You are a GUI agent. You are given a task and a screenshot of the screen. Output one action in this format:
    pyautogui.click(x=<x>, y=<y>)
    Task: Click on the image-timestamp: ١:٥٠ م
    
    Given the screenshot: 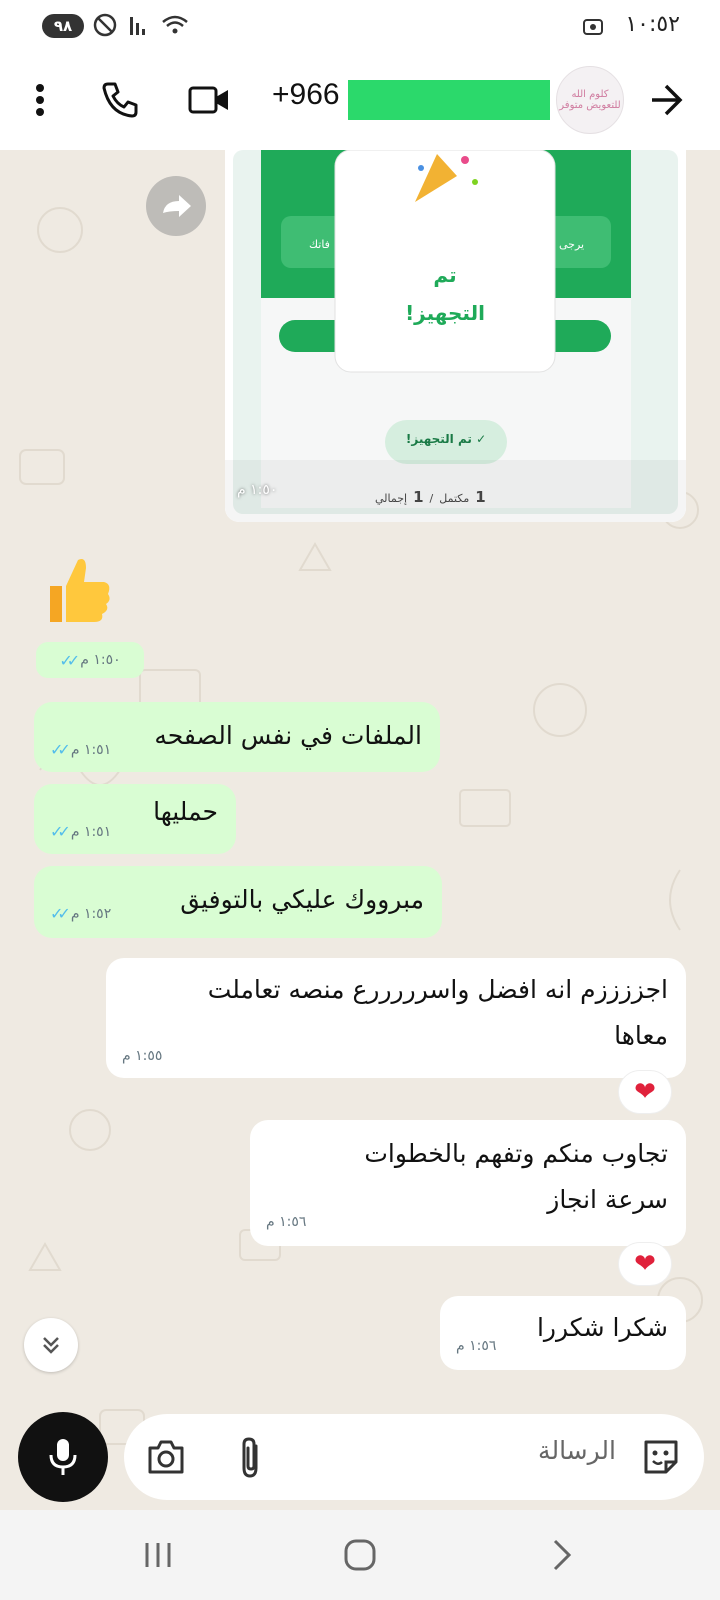 What is the action you would take?
    pyautogui.click(x=257, y=490)
    